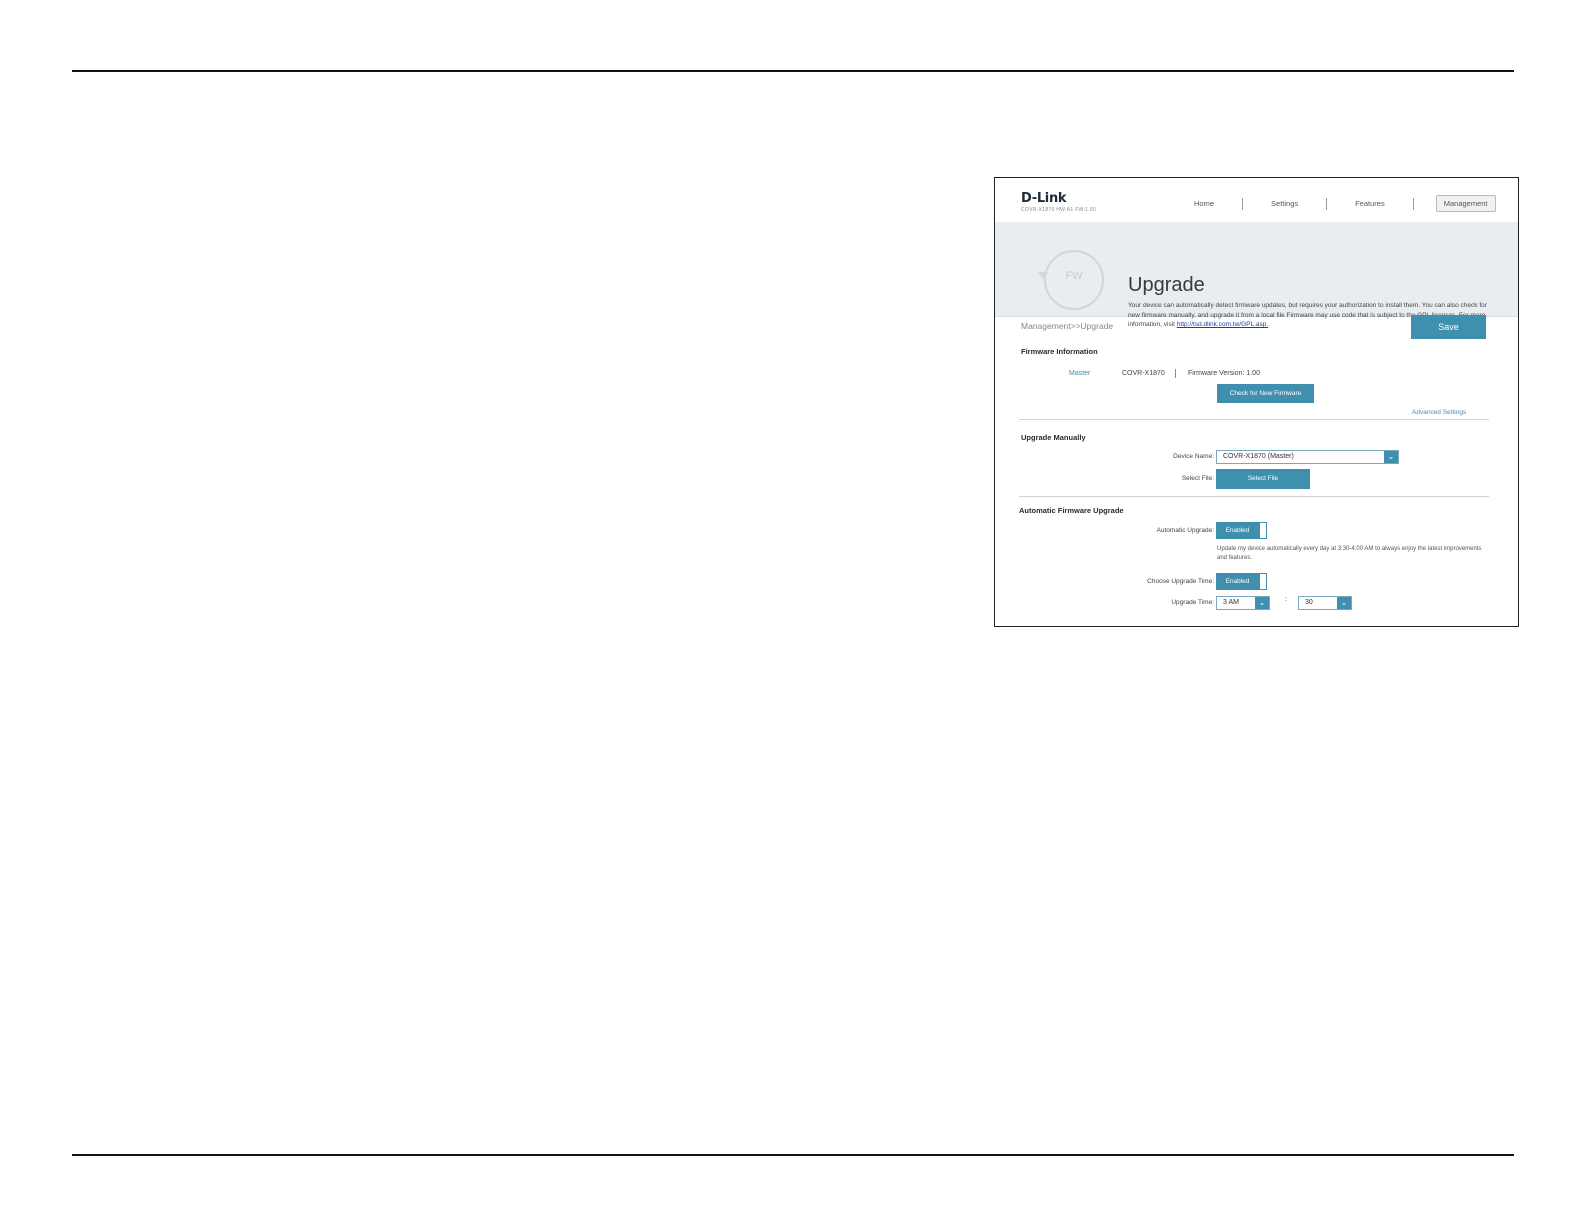  What do you see at coordinates (1309, 602) in the screenshot?
I see `minute-value: 30` at bounding box center [1309, 602].